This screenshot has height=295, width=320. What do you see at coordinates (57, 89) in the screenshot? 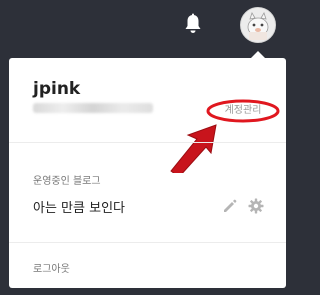
I see `username: jpink` at bounding box center [57, 89].